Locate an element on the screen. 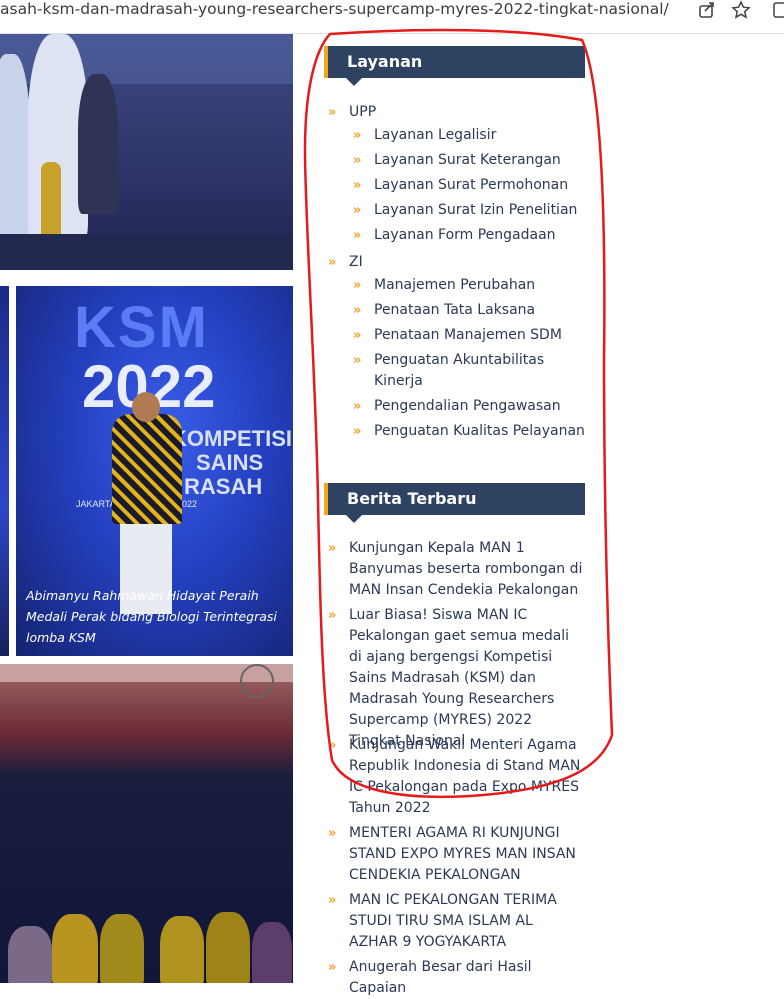  menu-item: » Layanan Legalisir is located at coordinates (459, 137).